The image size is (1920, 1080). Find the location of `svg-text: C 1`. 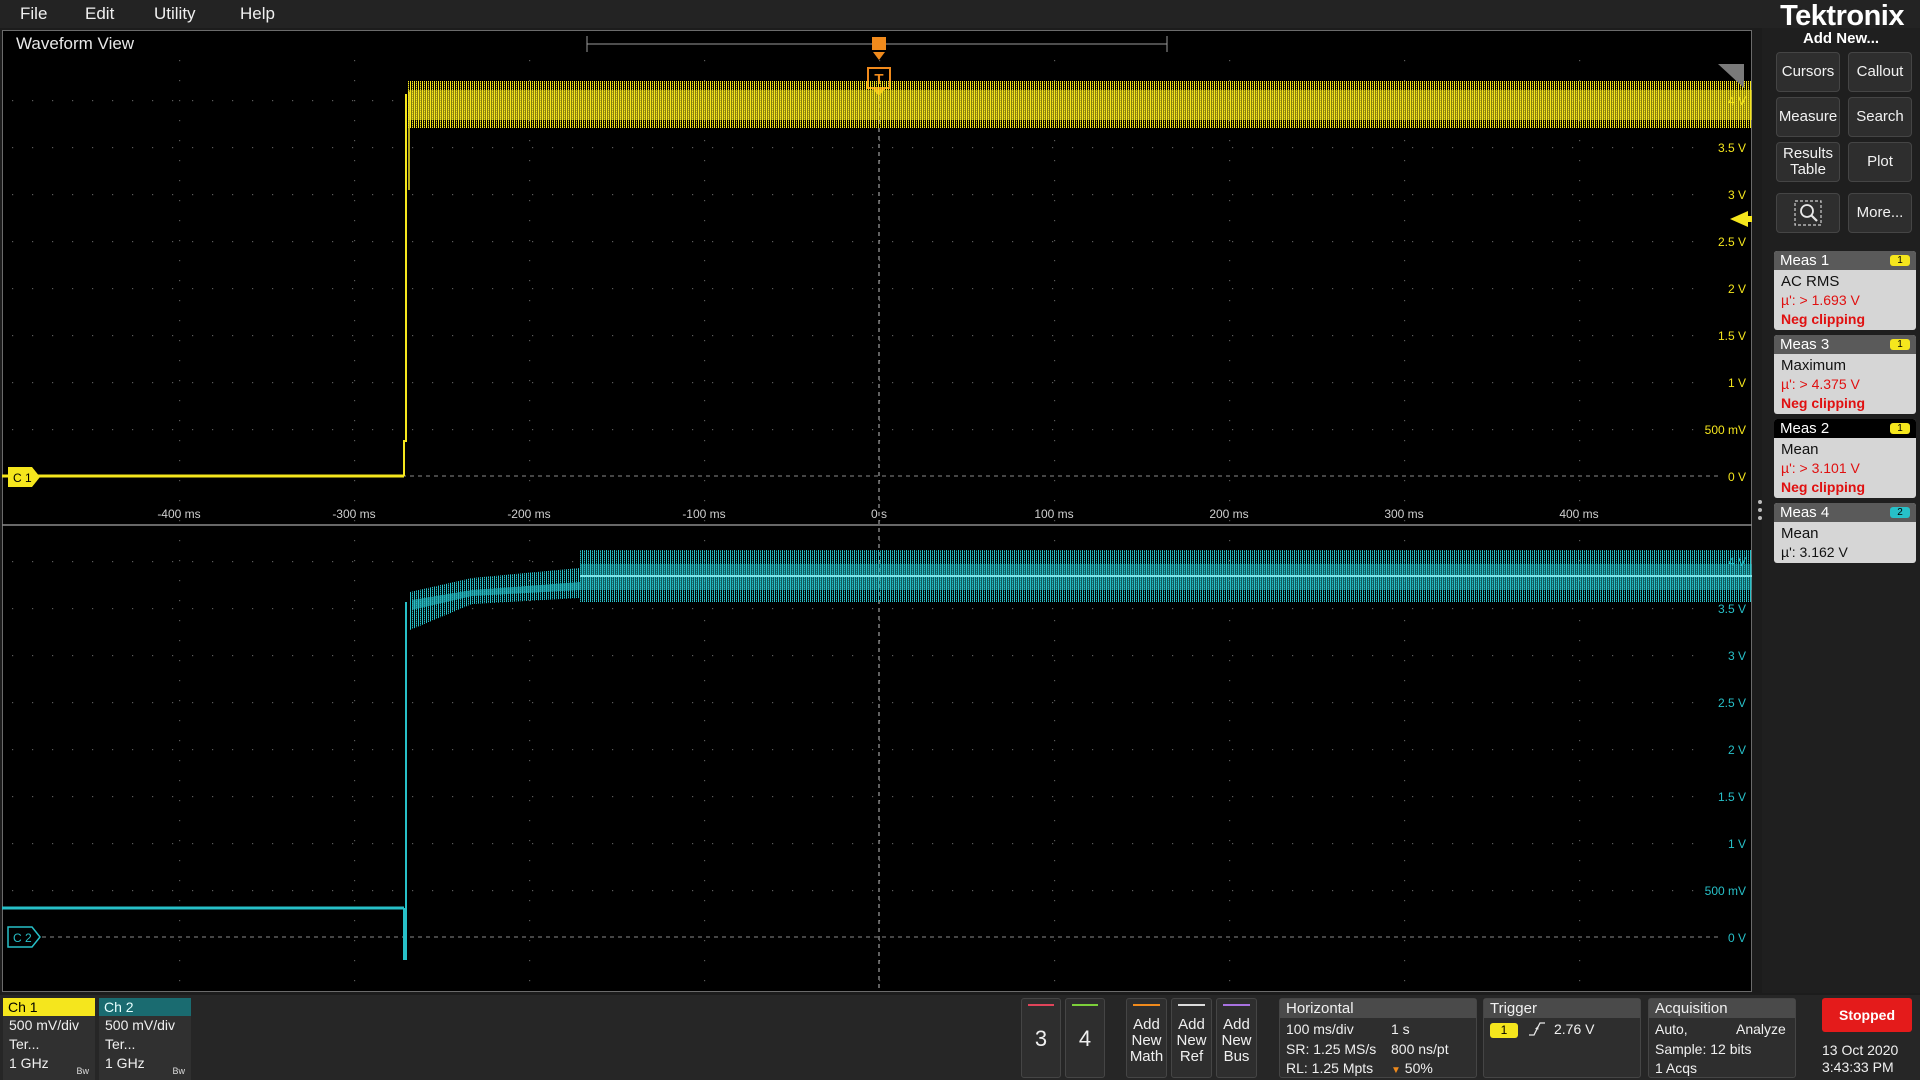

svg-text: C 1 is located at coordinates (22, 478).